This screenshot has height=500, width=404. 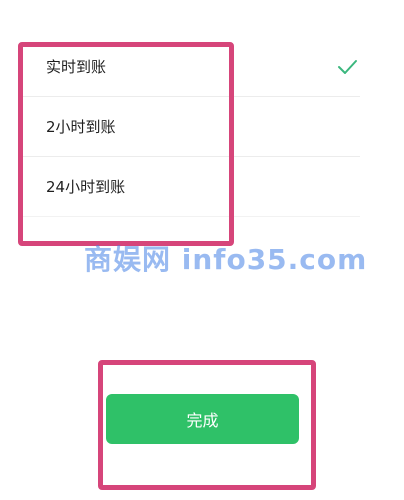 I want to click on option-label: 2小时到账, so click(x=81, y=127).